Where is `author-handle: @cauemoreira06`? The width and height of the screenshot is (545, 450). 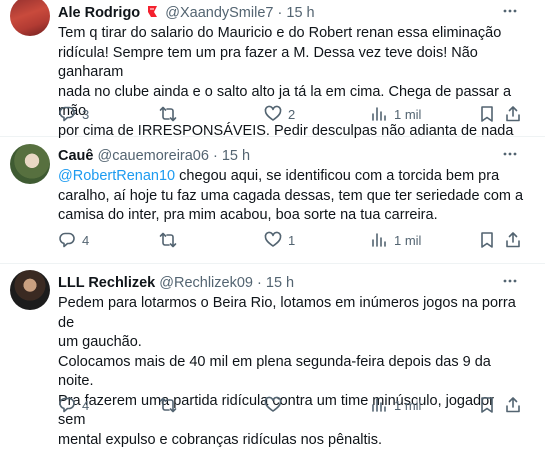 author-handle: @cauemoreira06 is located at coordinates (153, 156).